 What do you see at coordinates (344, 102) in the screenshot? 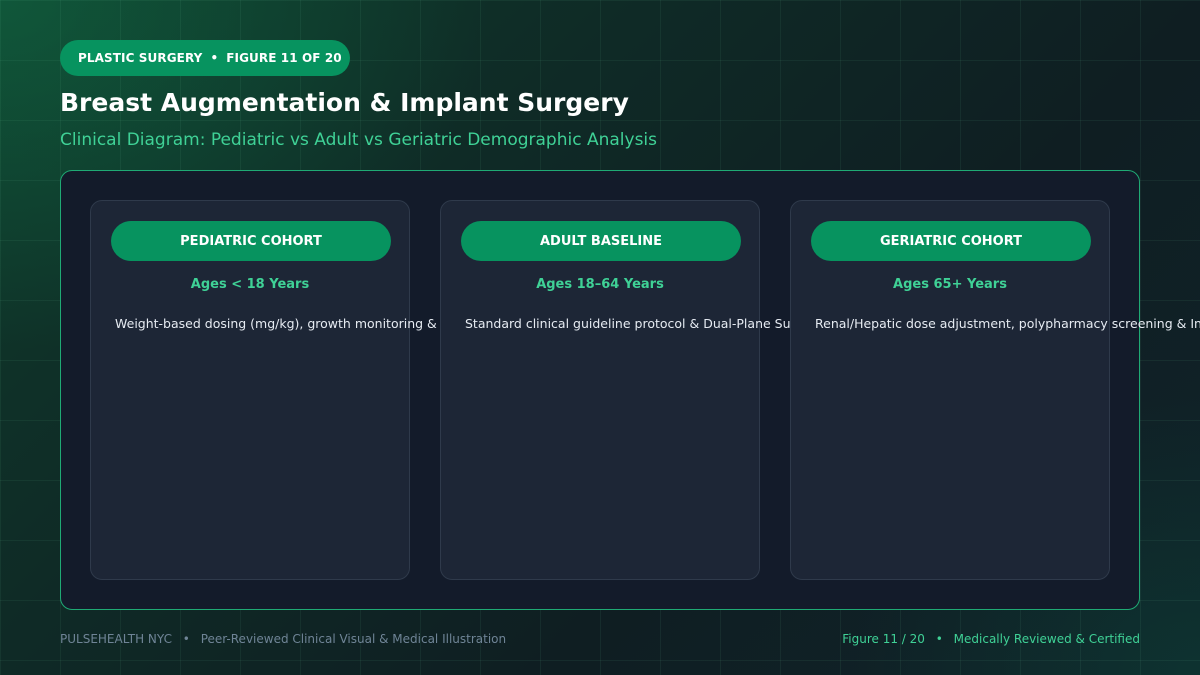
I see `page-title: Breast Augmentation & Implant Surgery` at bounding box center [344, 102].